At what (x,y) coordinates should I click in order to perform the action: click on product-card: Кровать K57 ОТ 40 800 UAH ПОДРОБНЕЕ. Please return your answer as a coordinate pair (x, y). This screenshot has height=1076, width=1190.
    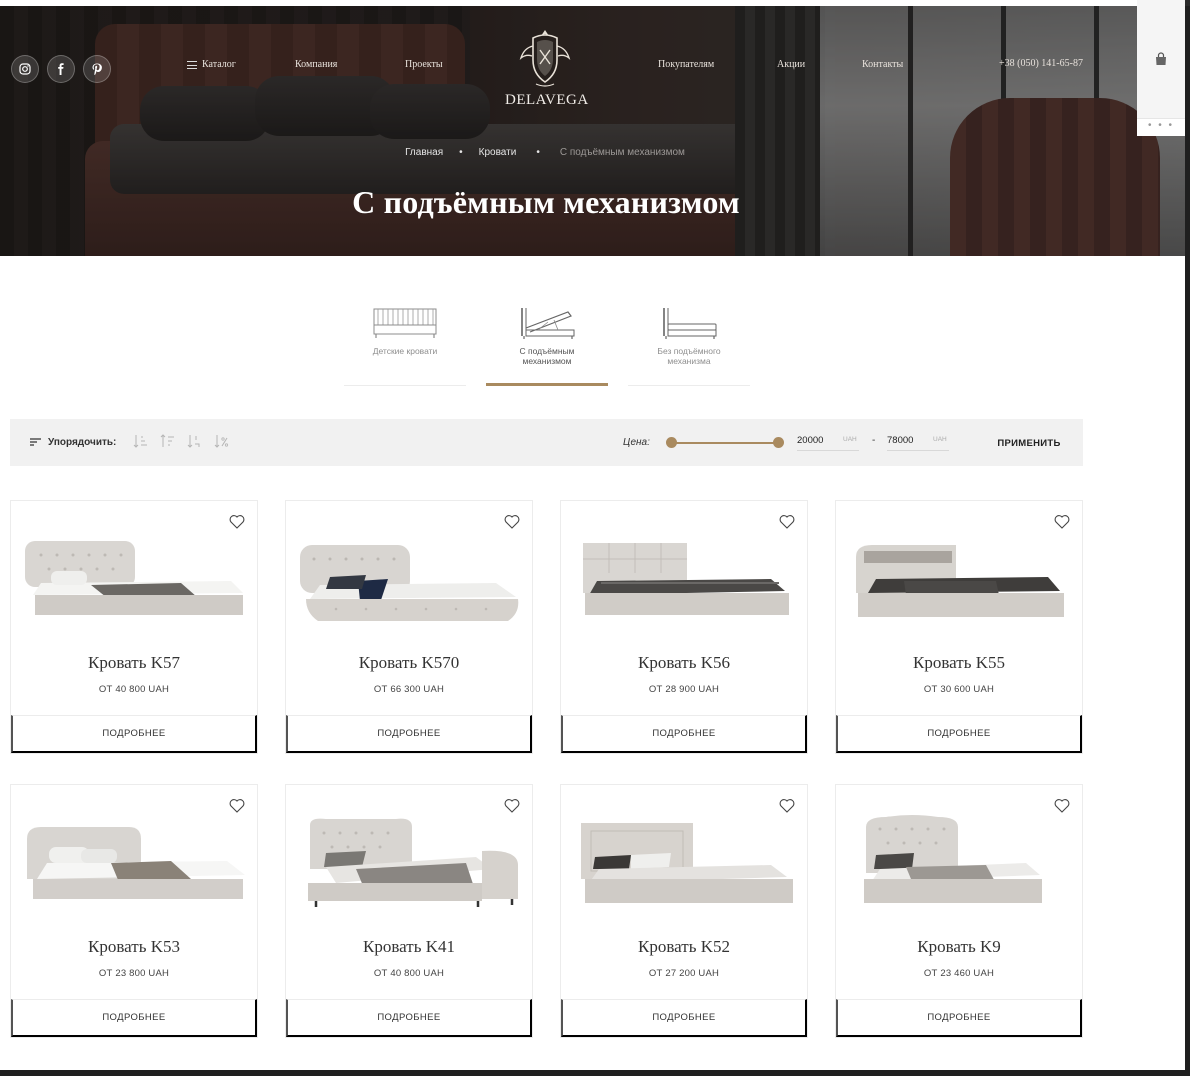
    Looking at the image, I should click on (134, 627).